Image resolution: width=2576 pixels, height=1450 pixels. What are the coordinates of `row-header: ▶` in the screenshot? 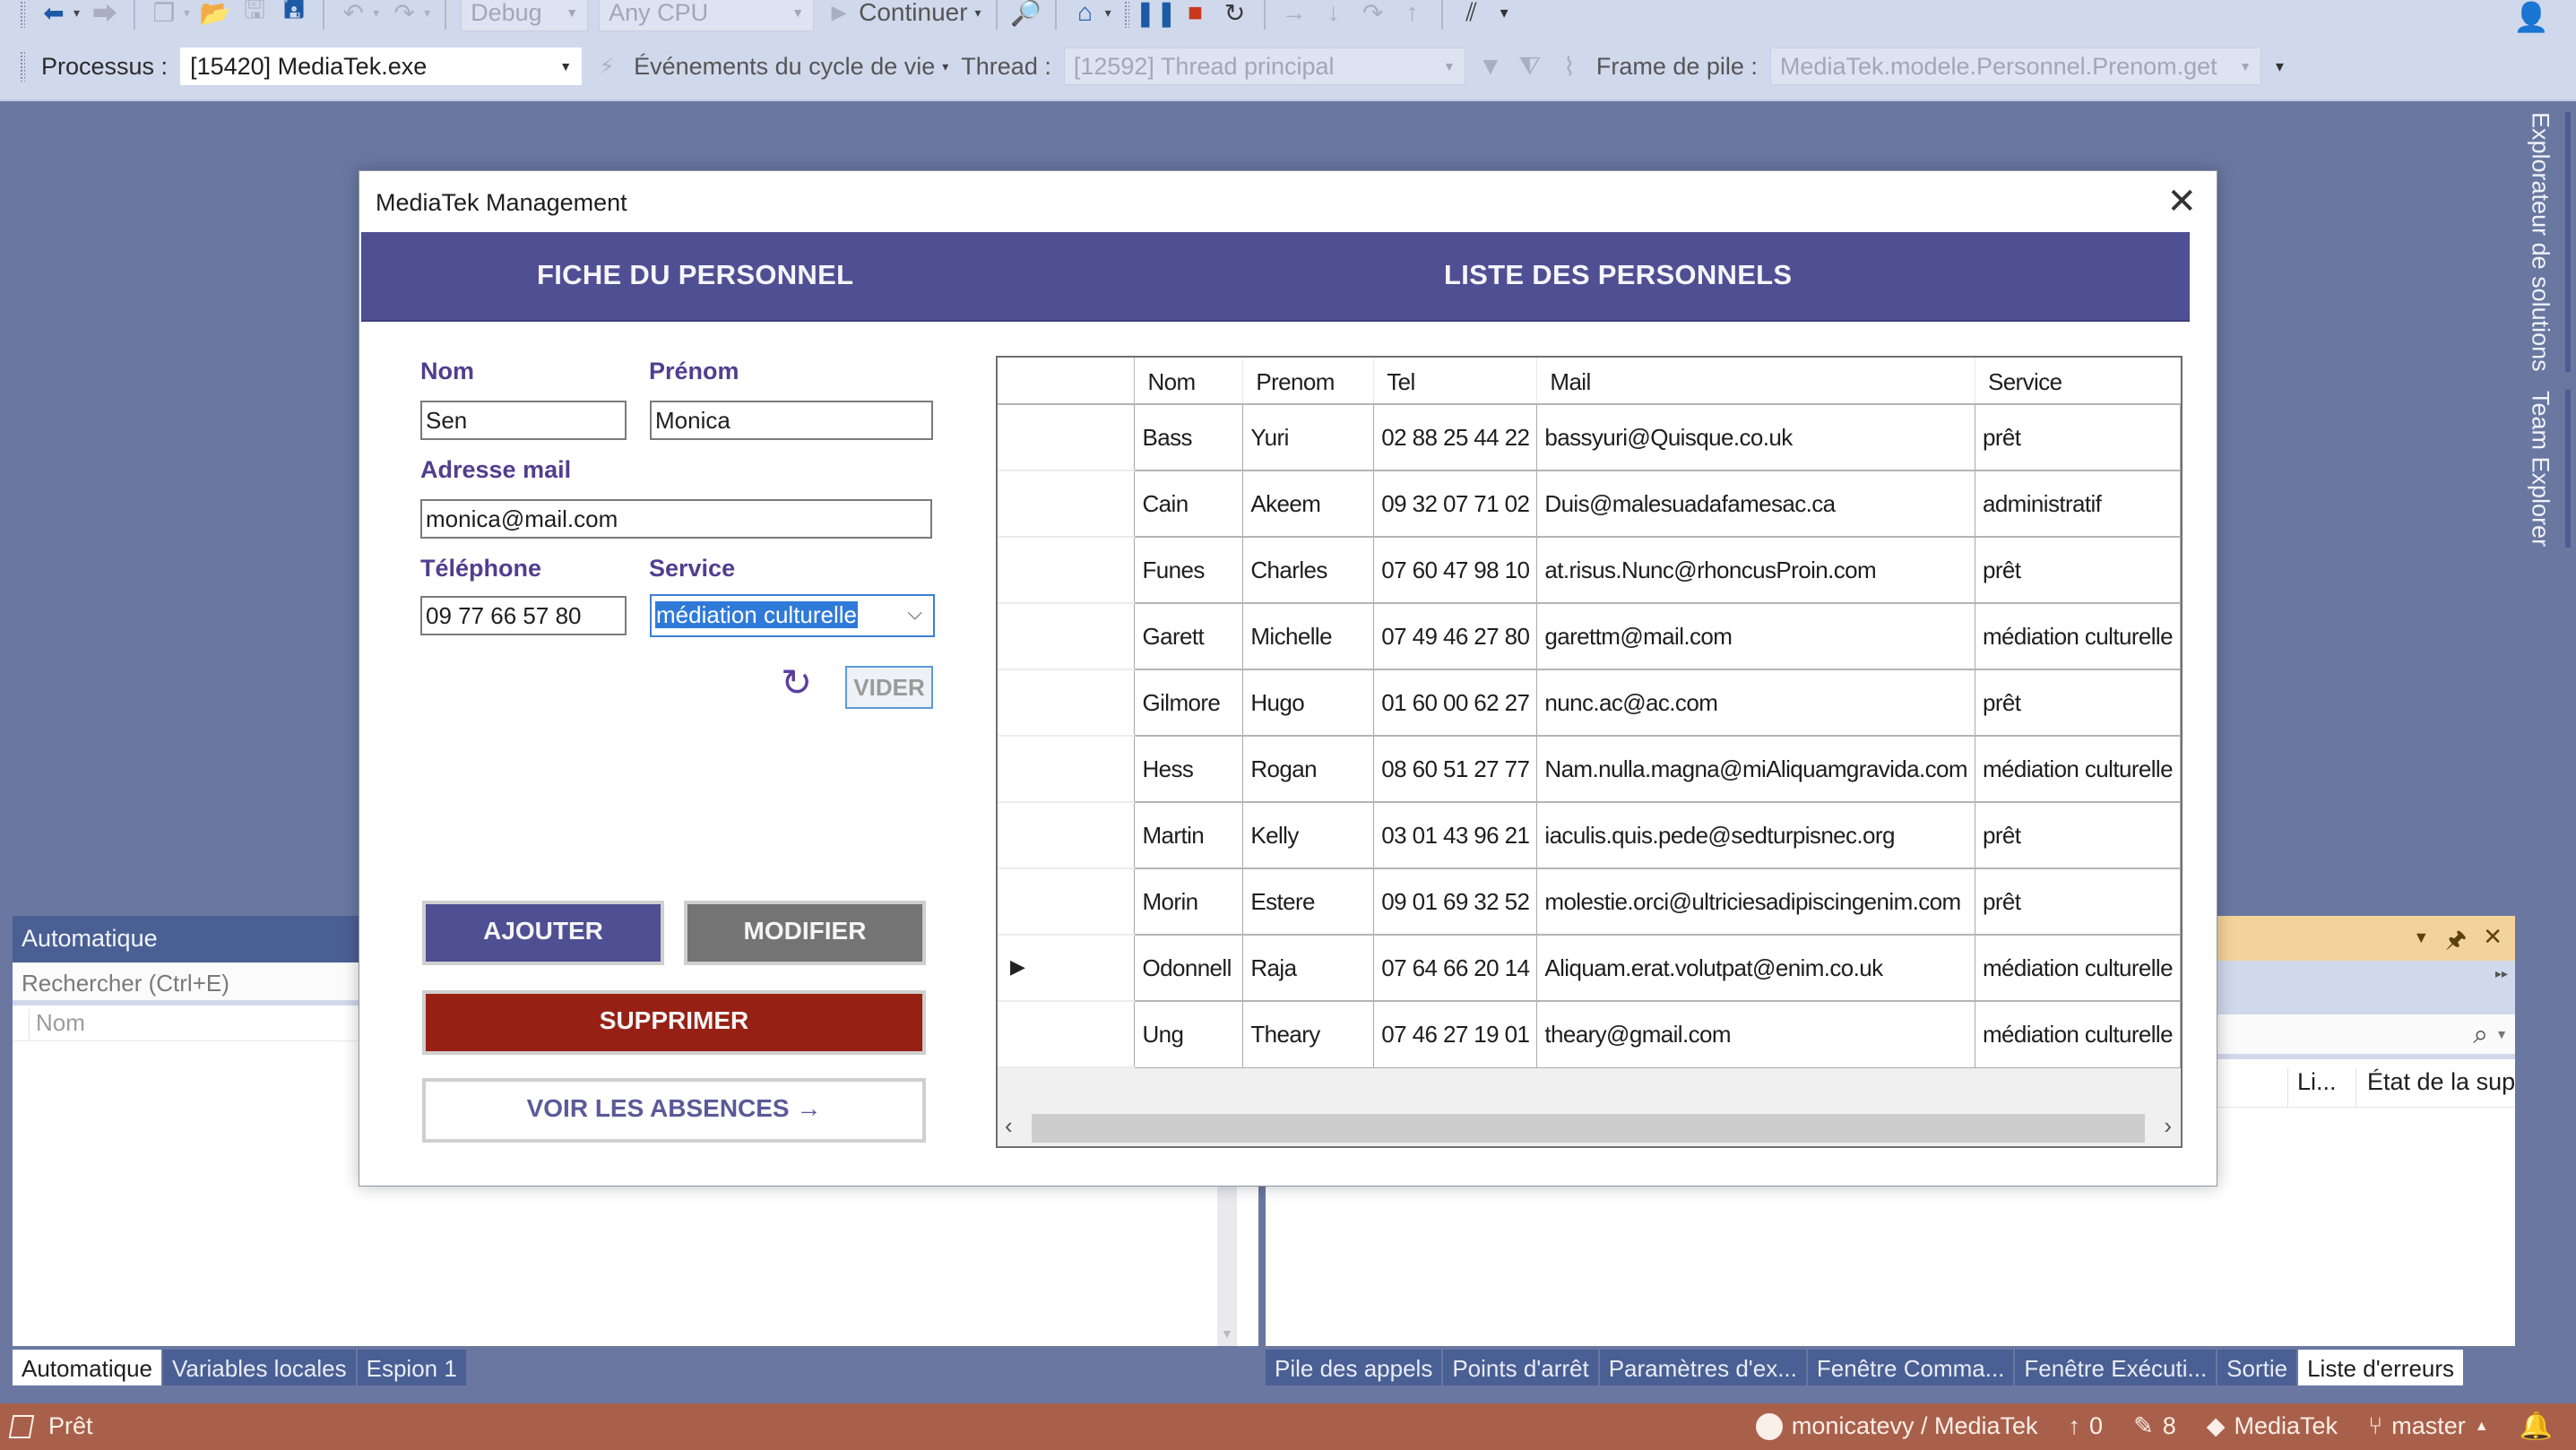 It's located at (1067, 968).